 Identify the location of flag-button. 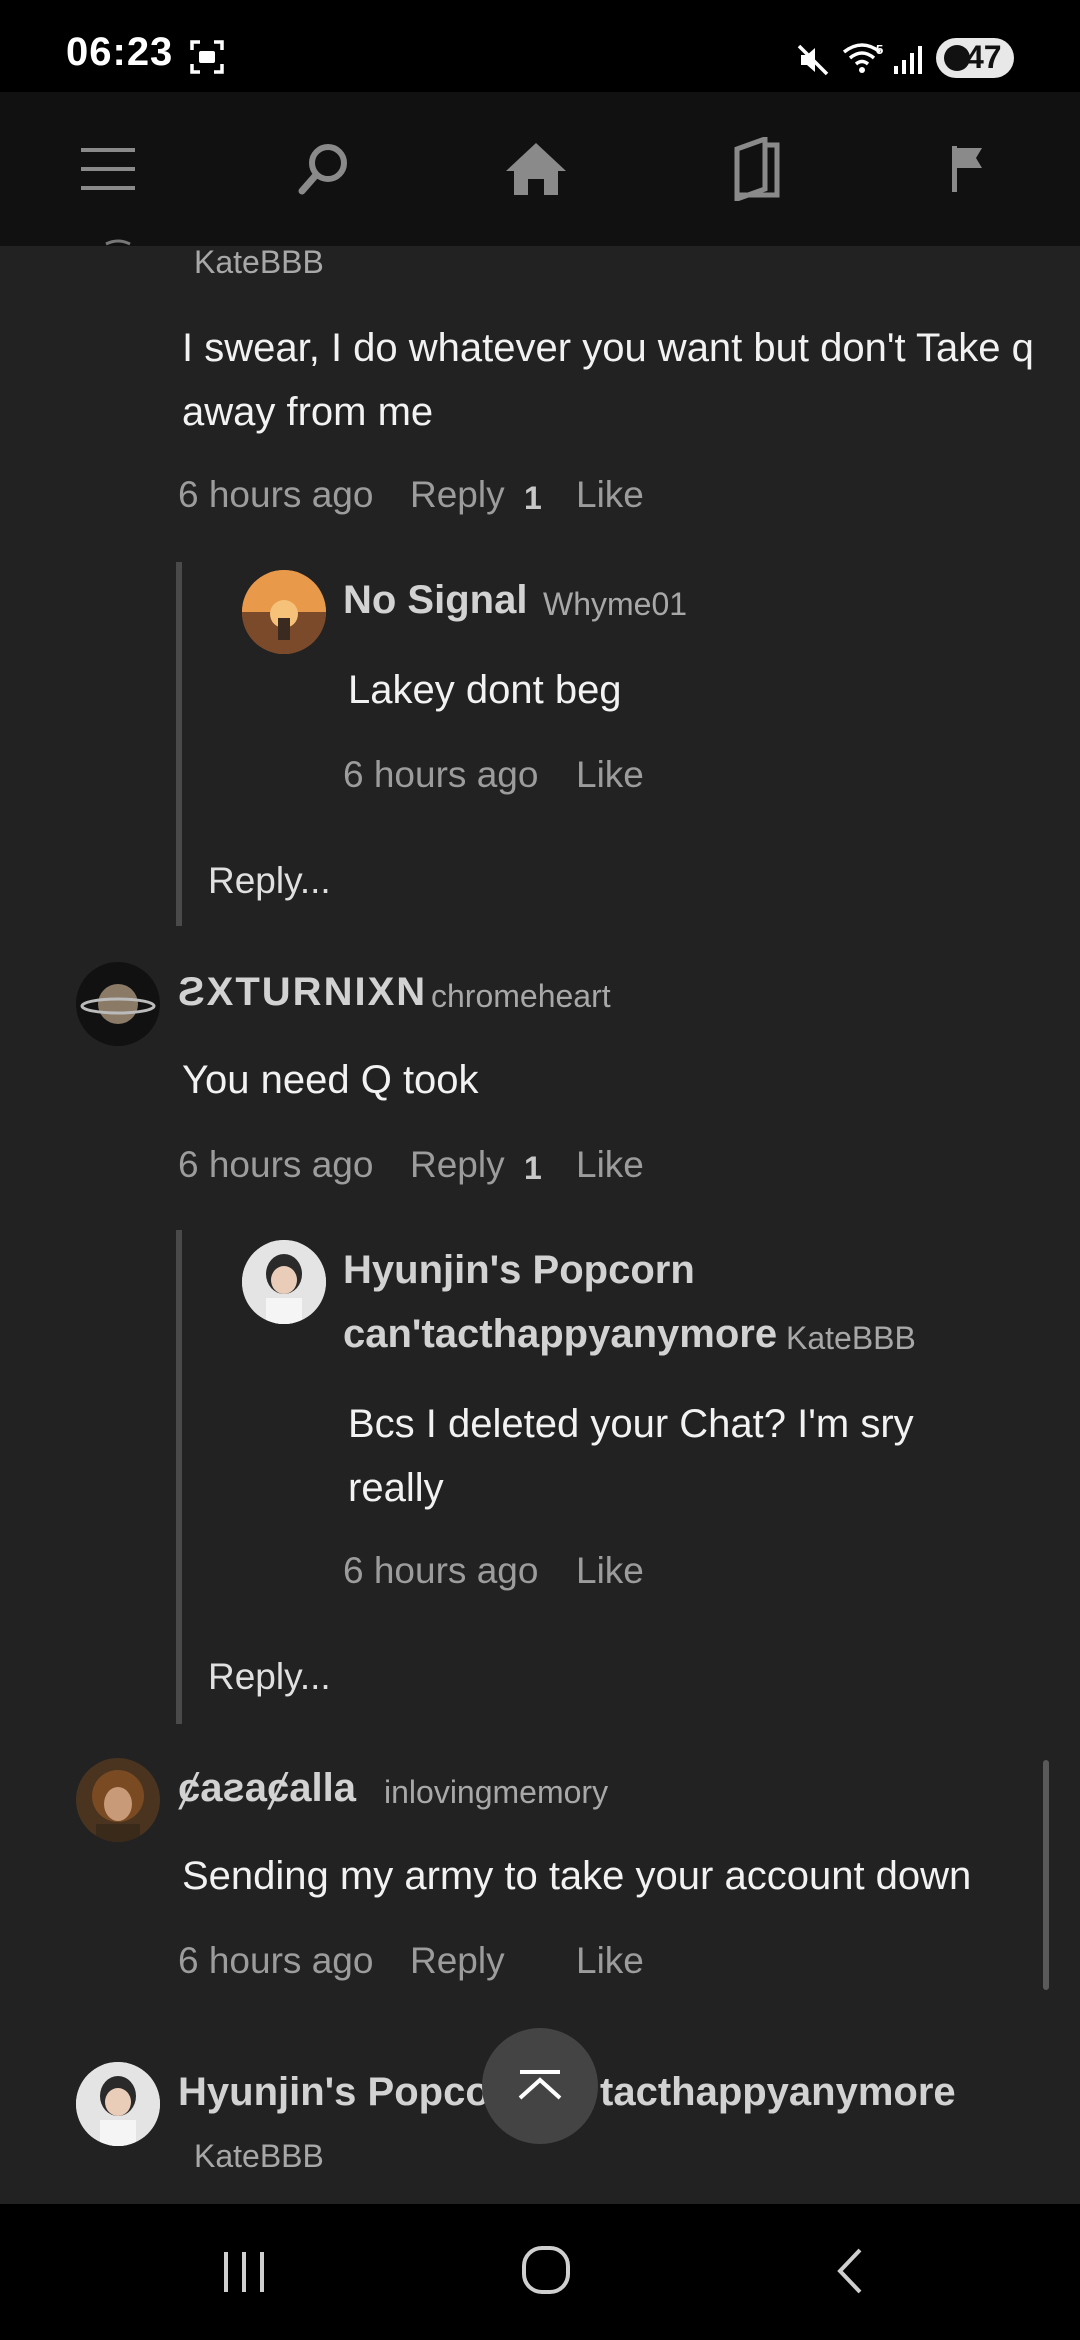
(968, 169).